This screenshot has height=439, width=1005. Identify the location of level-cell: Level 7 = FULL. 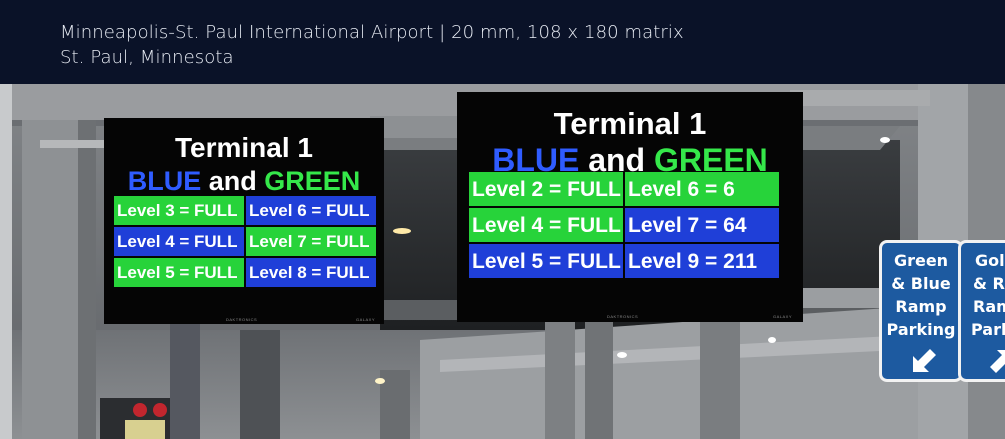
(311, 241).